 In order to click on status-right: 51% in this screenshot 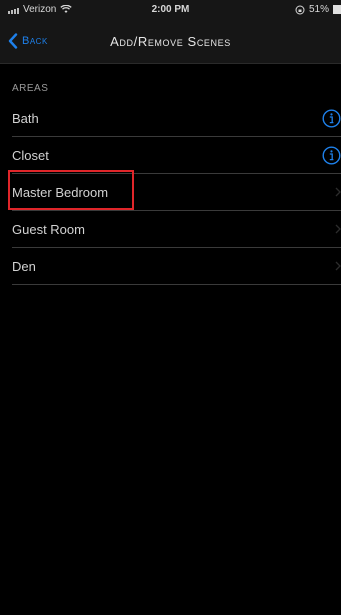, I will do `click(318, 9)`.